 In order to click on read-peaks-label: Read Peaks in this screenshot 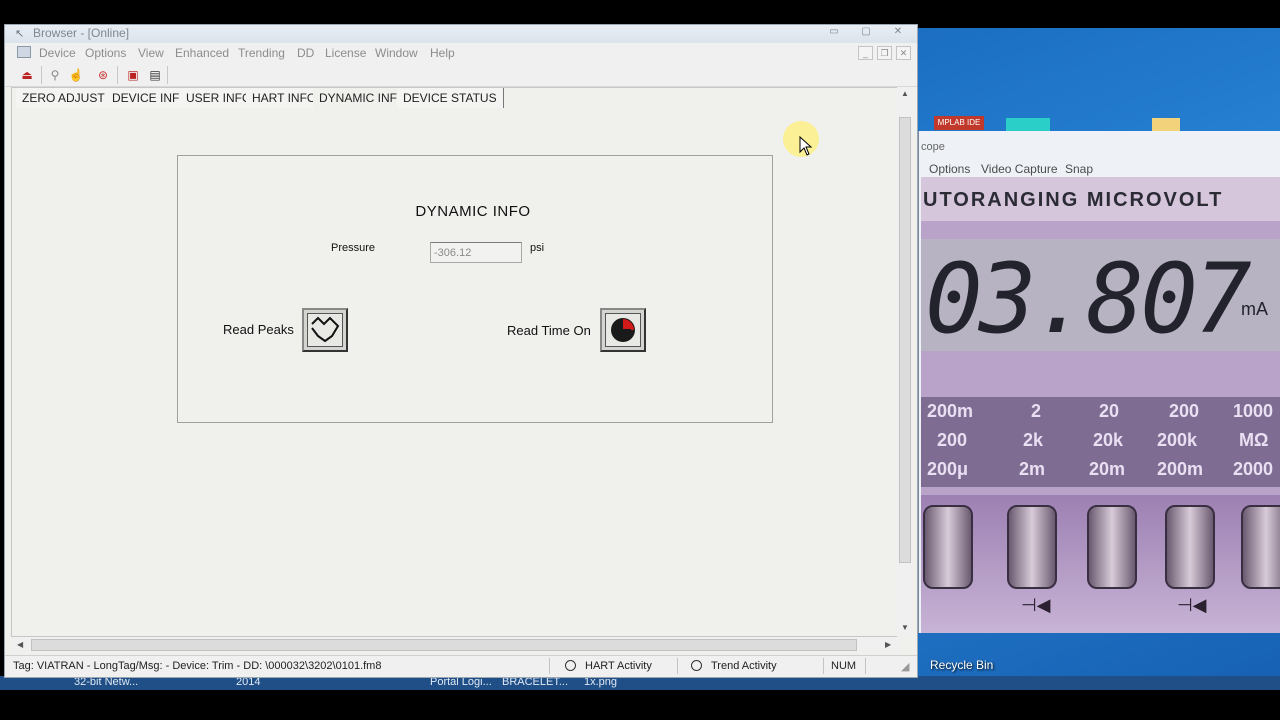, I will do `click(258, 329)`.